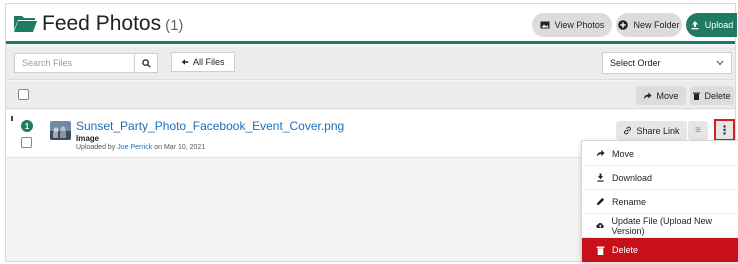 Image resolution: width=738 pixels, height=264 pixels. Describe the element at coordinates (667, 63) in the screenshot. I see `order-select: Select Order` at that location.